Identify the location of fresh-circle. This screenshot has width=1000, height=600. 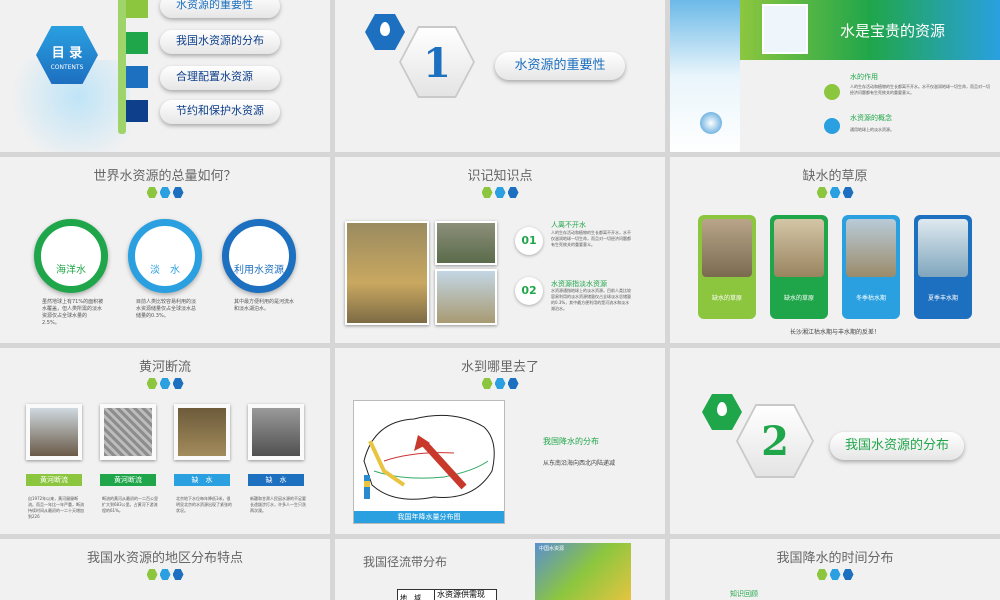
(165, 256).